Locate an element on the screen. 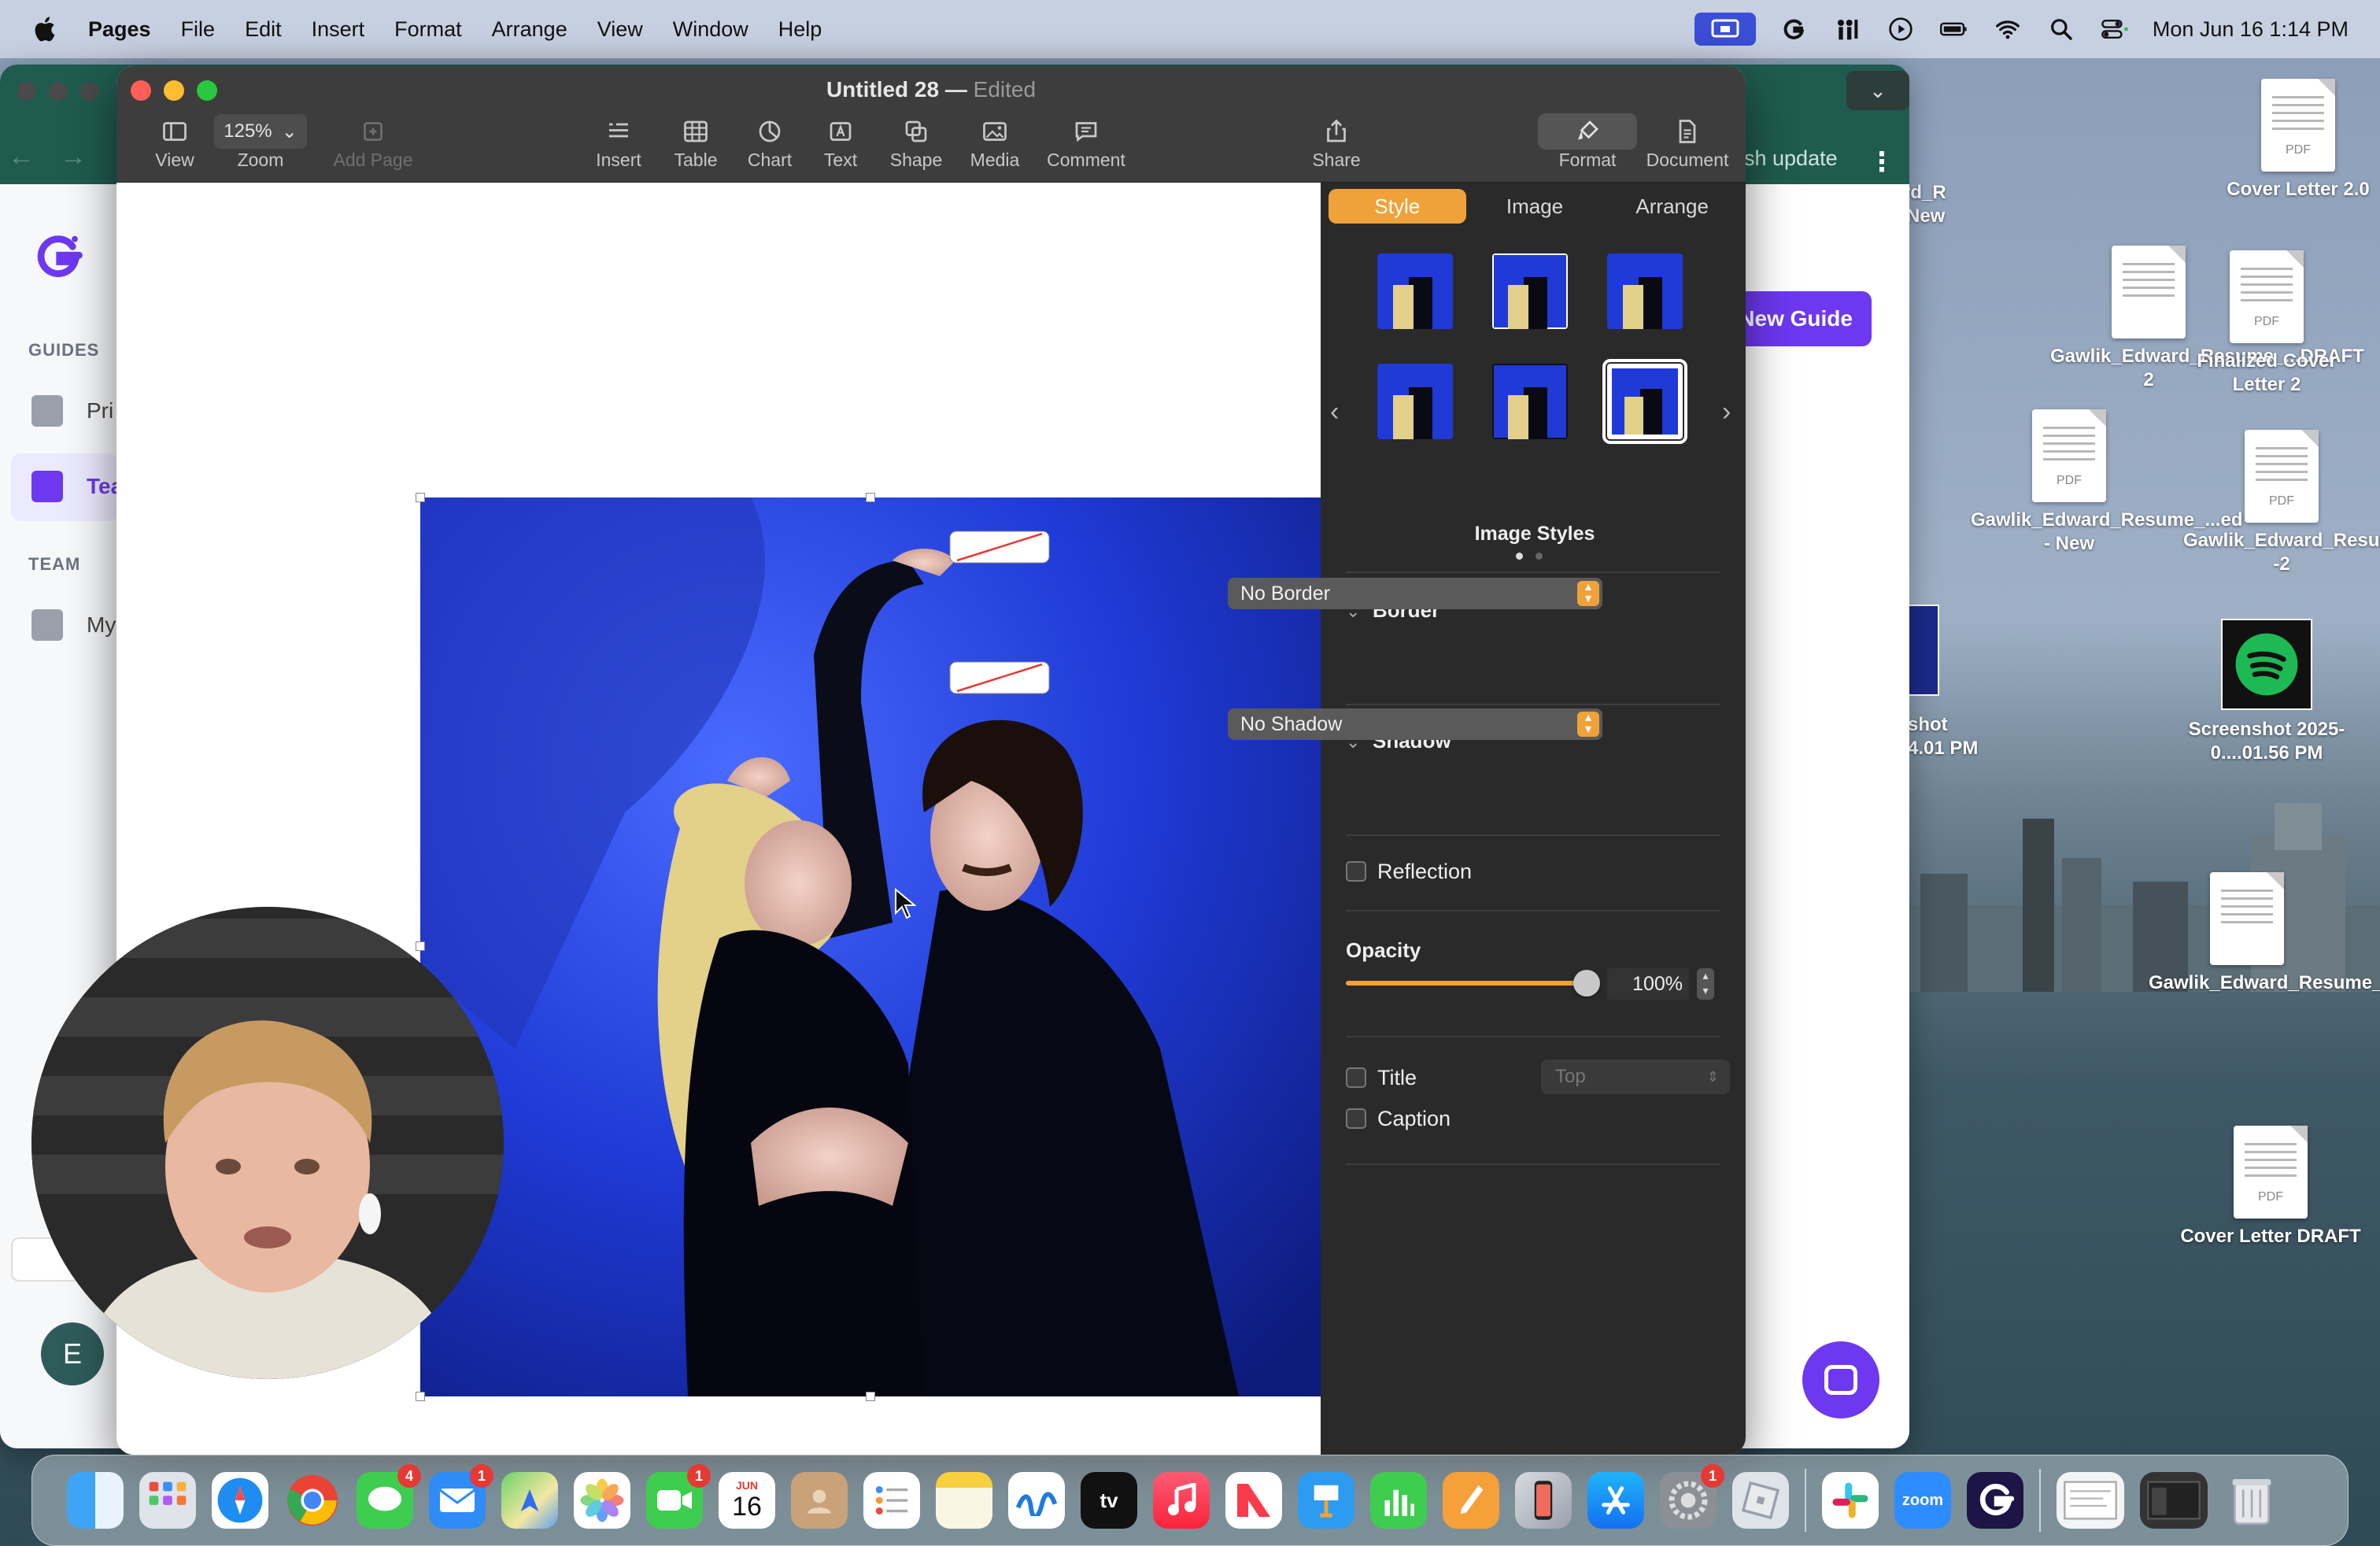 Image resolution: width=2380 pixels, height=1546 pixels. dock-mail-icon: 1 is located at coordinates (461, 1496).